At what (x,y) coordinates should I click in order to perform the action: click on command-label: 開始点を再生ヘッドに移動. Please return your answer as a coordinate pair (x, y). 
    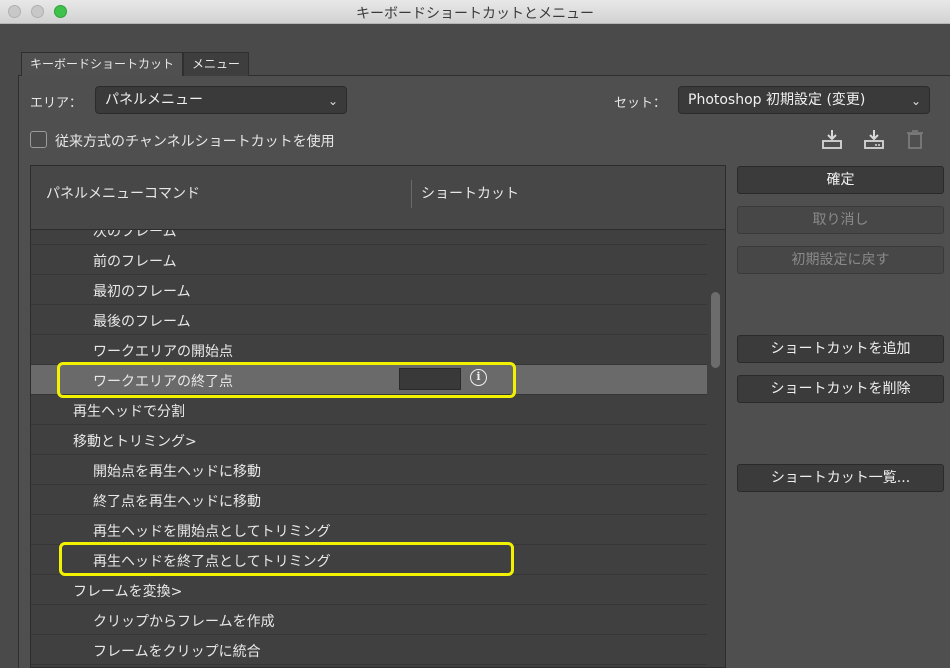
    Looking at the image, I should click on (177, 472).